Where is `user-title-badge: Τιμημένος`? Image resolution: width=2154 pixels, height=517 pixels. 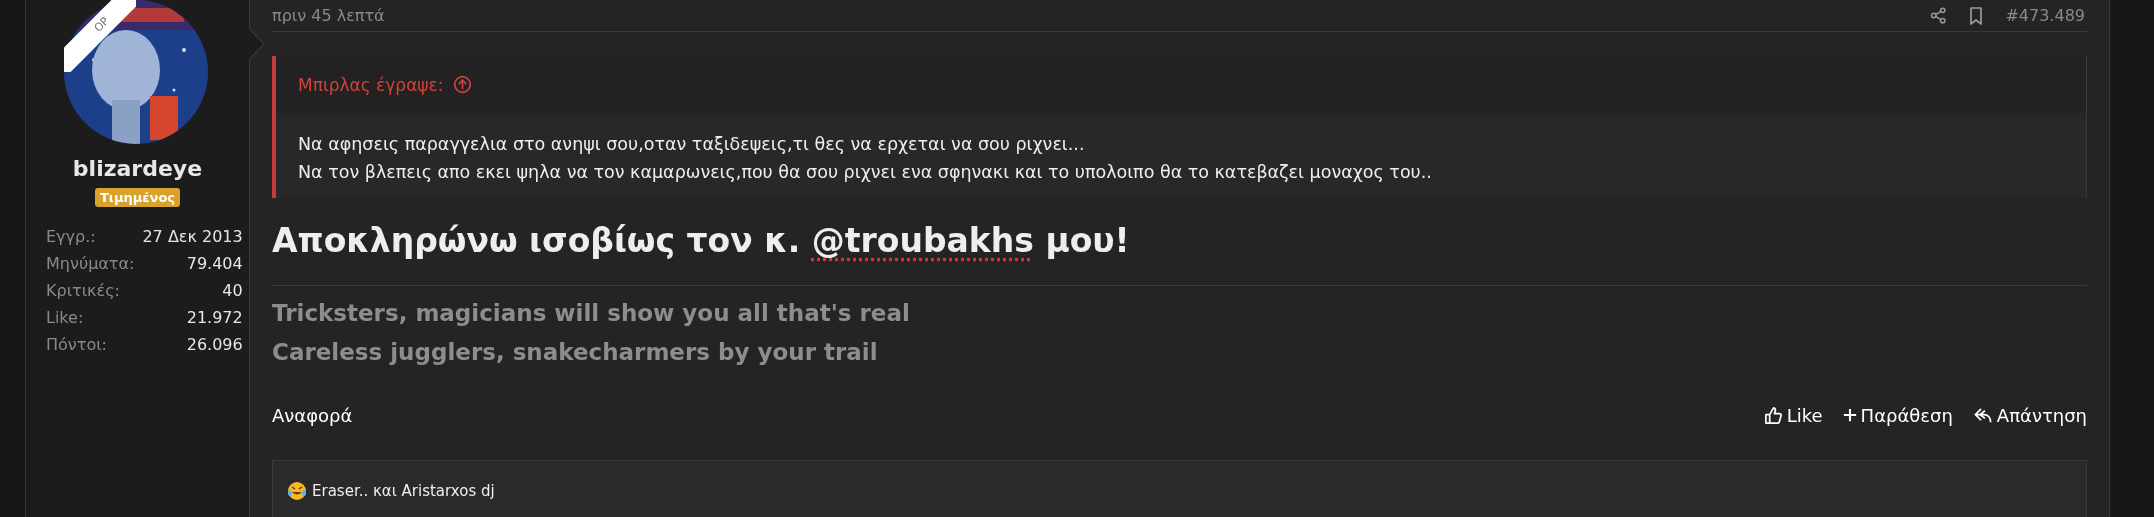 user-title-badge: Τιμημένος is located at coordinates (137, 197).